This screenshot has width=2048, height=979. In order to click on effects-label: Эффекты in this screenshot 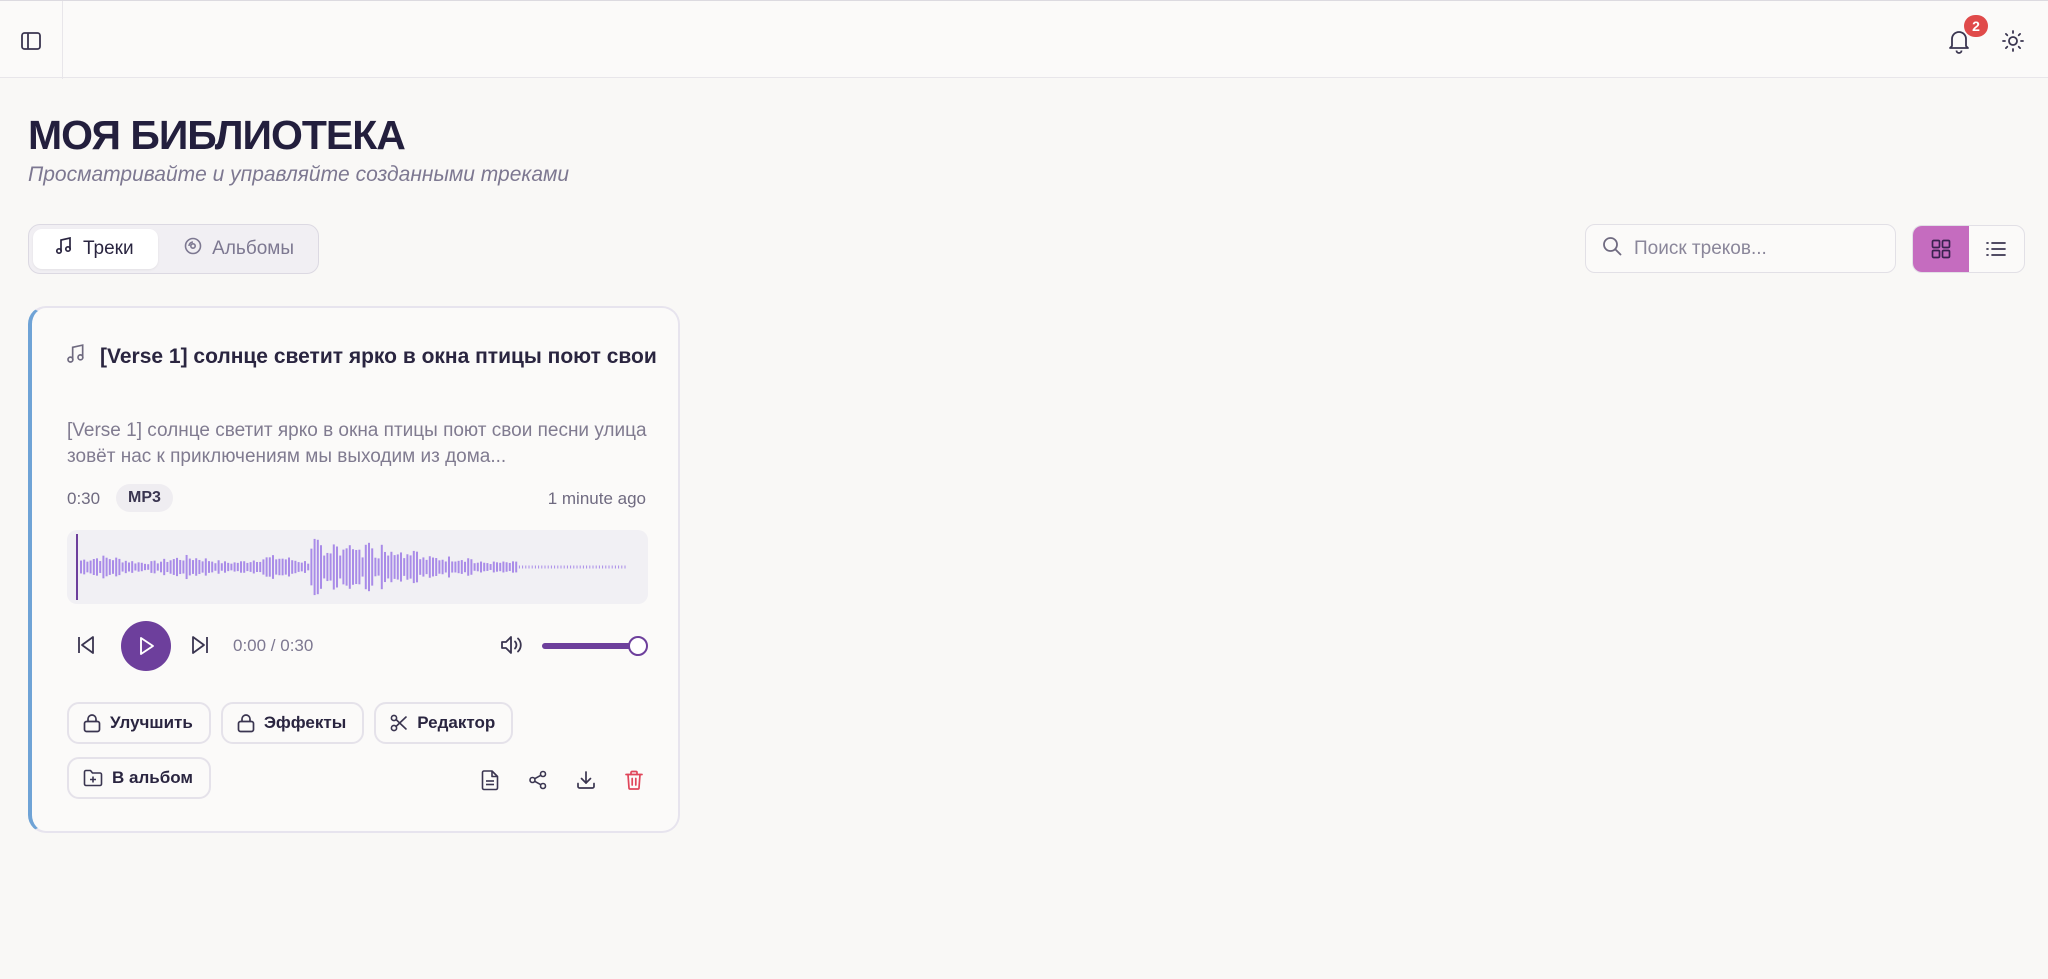, I will do `click(305, 722)`.